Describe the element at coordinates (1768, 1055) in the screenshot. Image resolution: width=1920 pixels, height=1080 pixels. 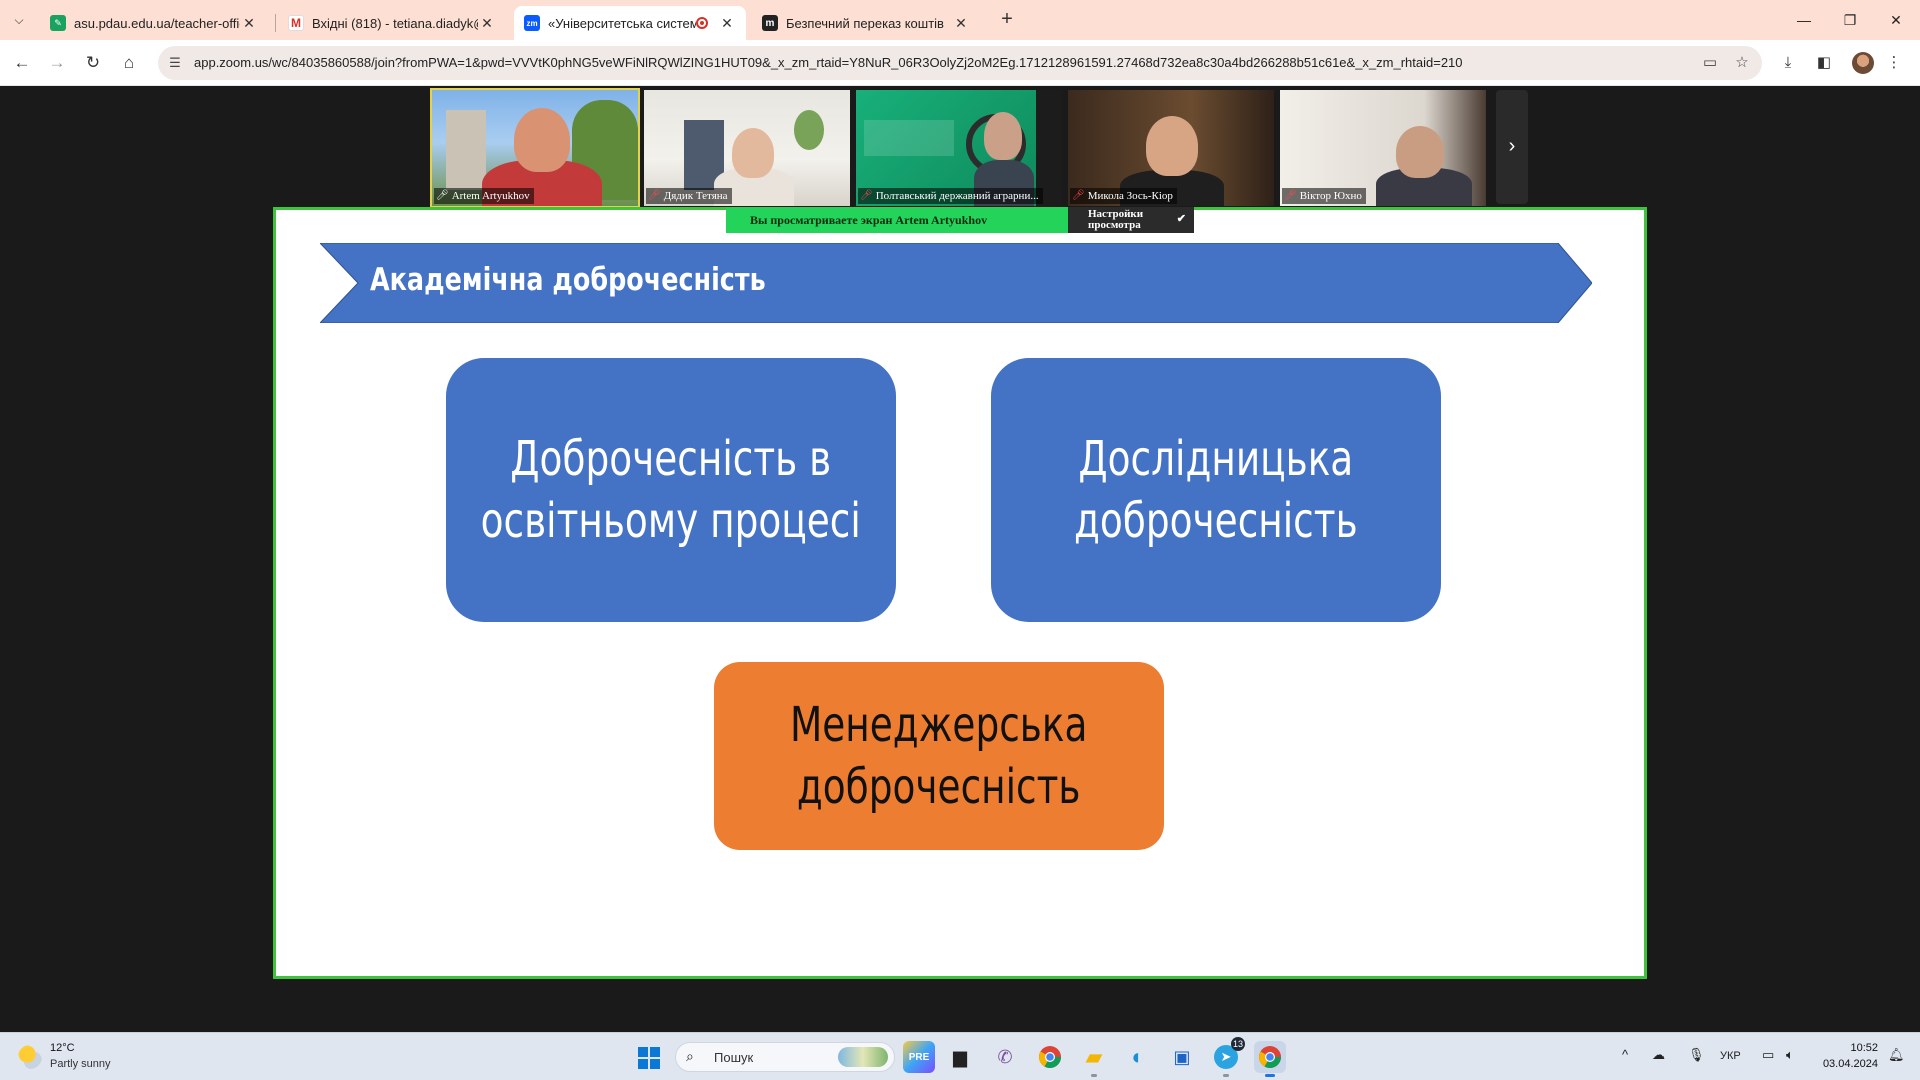
I see `network-icon: ▭` at that location.